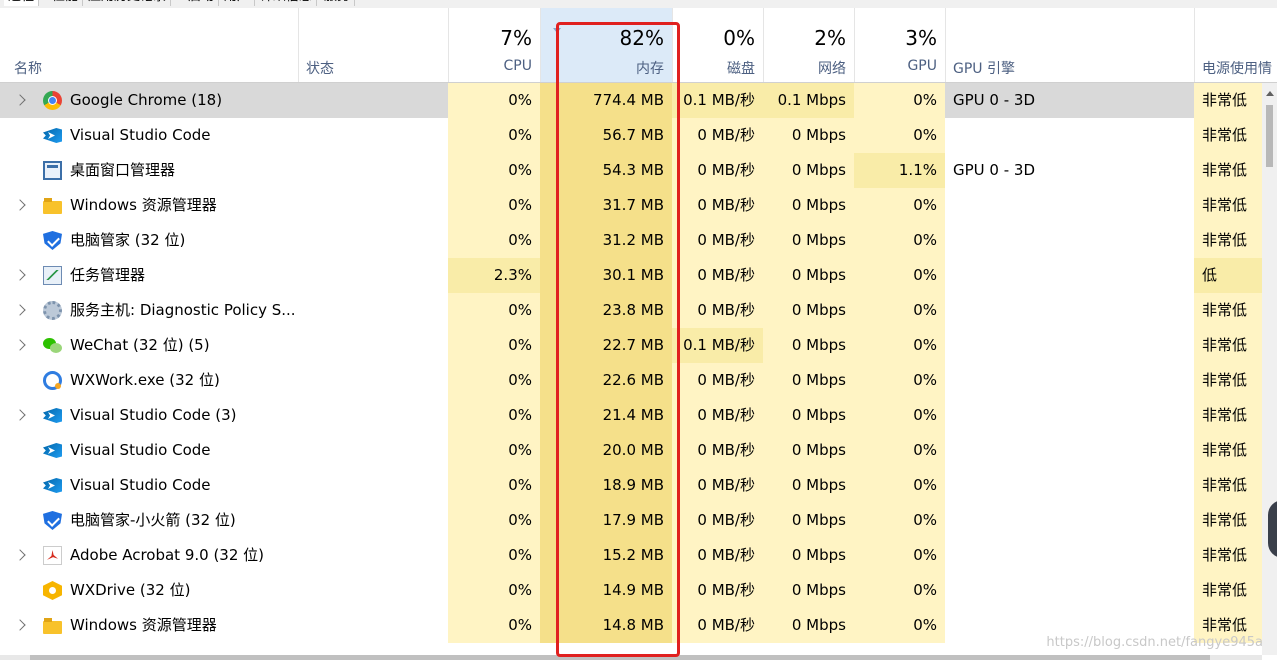  I want to click on memory-cell: 23.8 MB, so click(606, 310).